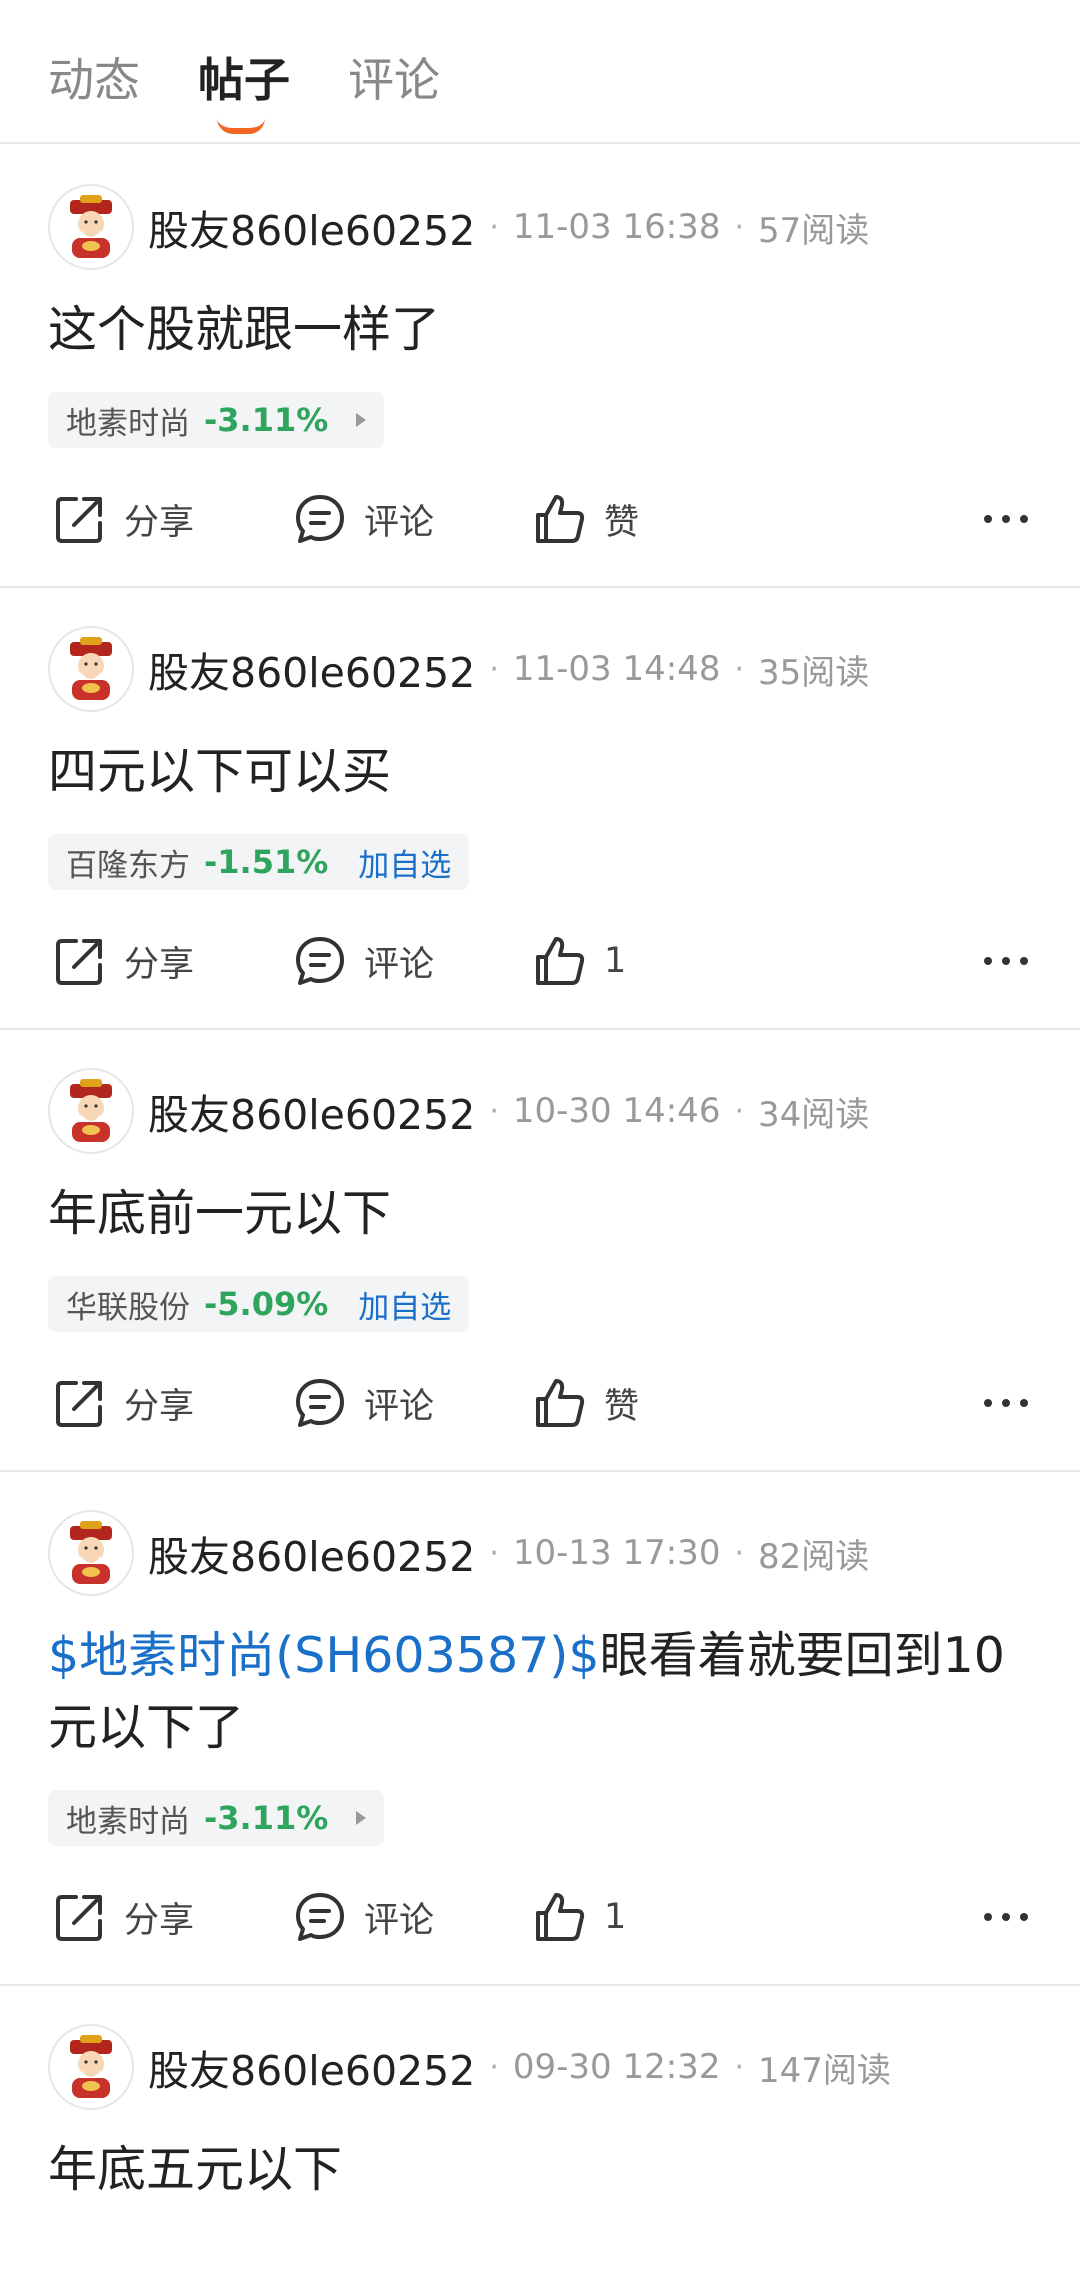 The height and width of the screenshot is (2286, 1080). Describe the element at coordinates (244, 329) in the screenshot. I see `post-text-content: 这个股就跟一样了` at that location.